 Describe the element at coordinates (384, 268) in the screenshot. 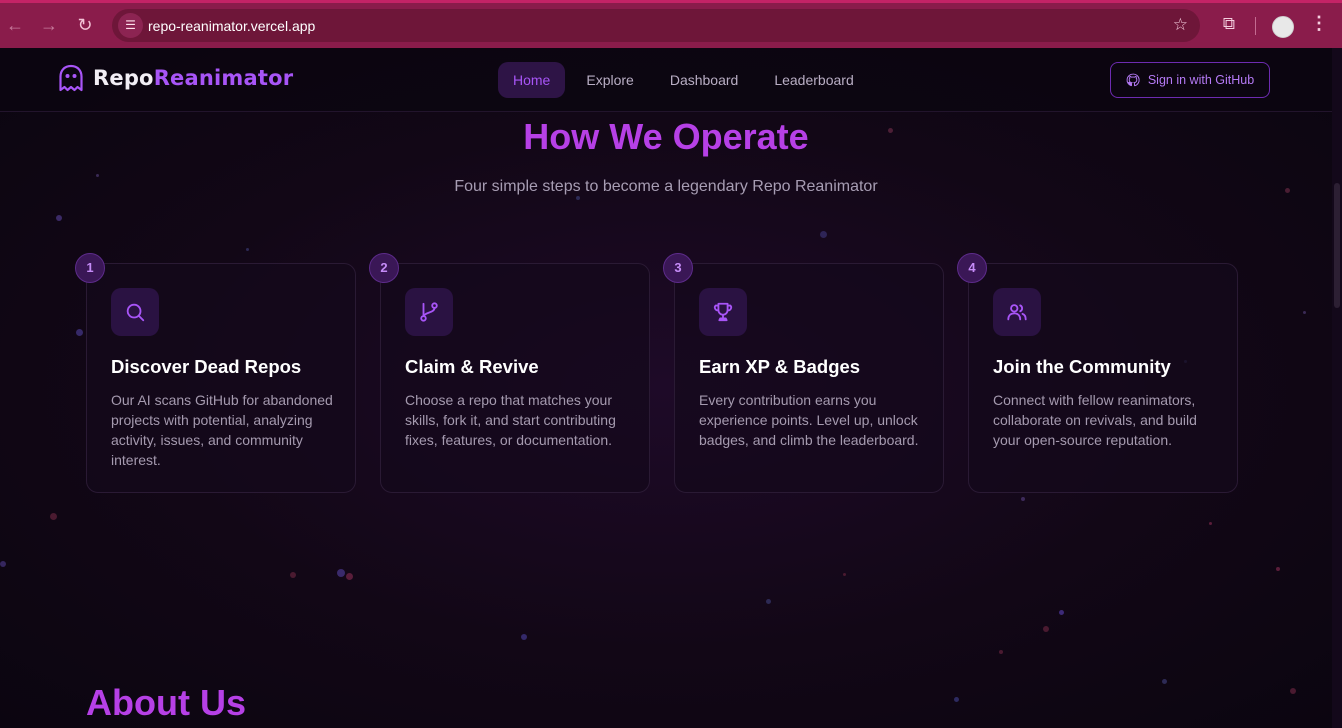

I see `step-number-badge: 2` at that location.